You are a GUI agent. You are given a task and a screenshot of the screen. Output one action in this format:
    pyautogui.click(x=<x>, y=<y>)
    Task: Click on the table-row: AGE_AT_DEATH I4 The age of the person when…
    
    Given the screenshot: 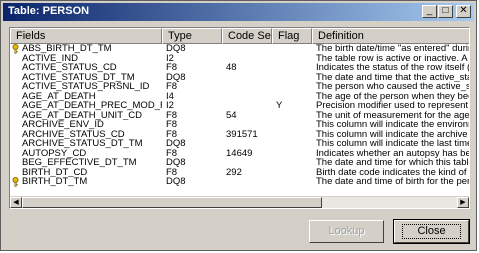 What is the action you would take?
    pyautogui.click(x=239, y=97)
    